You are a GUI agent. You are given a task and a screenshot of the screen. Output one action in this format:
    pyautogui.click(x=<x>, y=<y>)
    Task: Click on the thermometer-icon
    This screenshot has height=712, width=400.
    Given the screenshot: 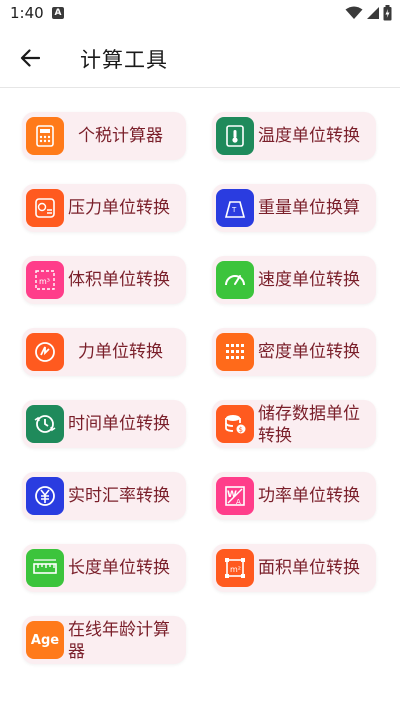 What is the action you would take?
    pyautogui.click(x=235, y=136)
    